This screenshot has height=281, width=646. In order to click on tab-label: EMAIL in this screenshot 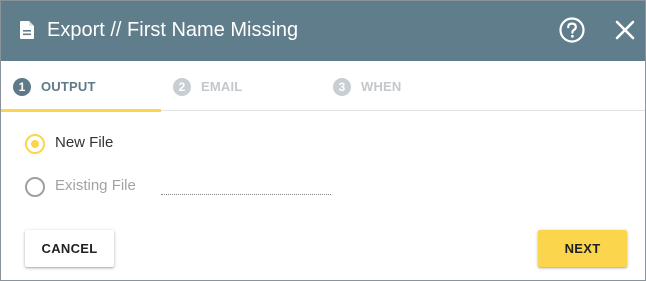, I will do `click(222, 86)`.